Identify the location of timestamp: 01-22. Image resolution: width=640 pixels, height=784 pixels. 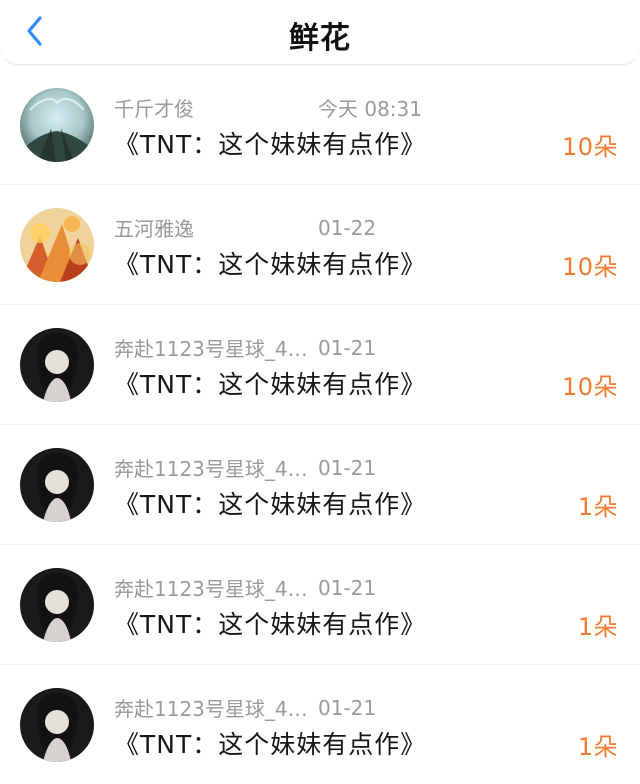
(347, 227).